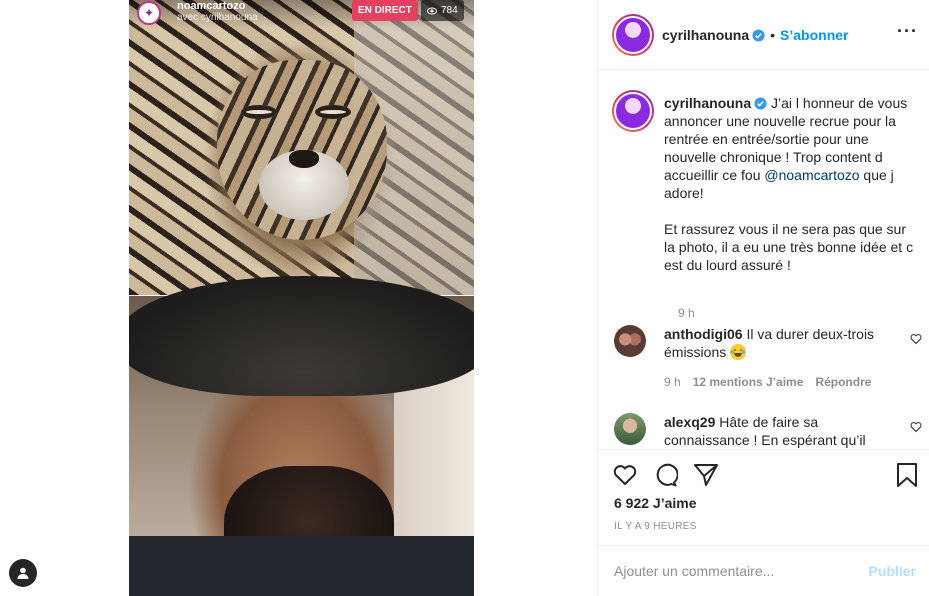  What do you see at coordinates (689, 422) in the screenshot?
I see `commenter-username: alexq29` at bounding box center [689, 422].